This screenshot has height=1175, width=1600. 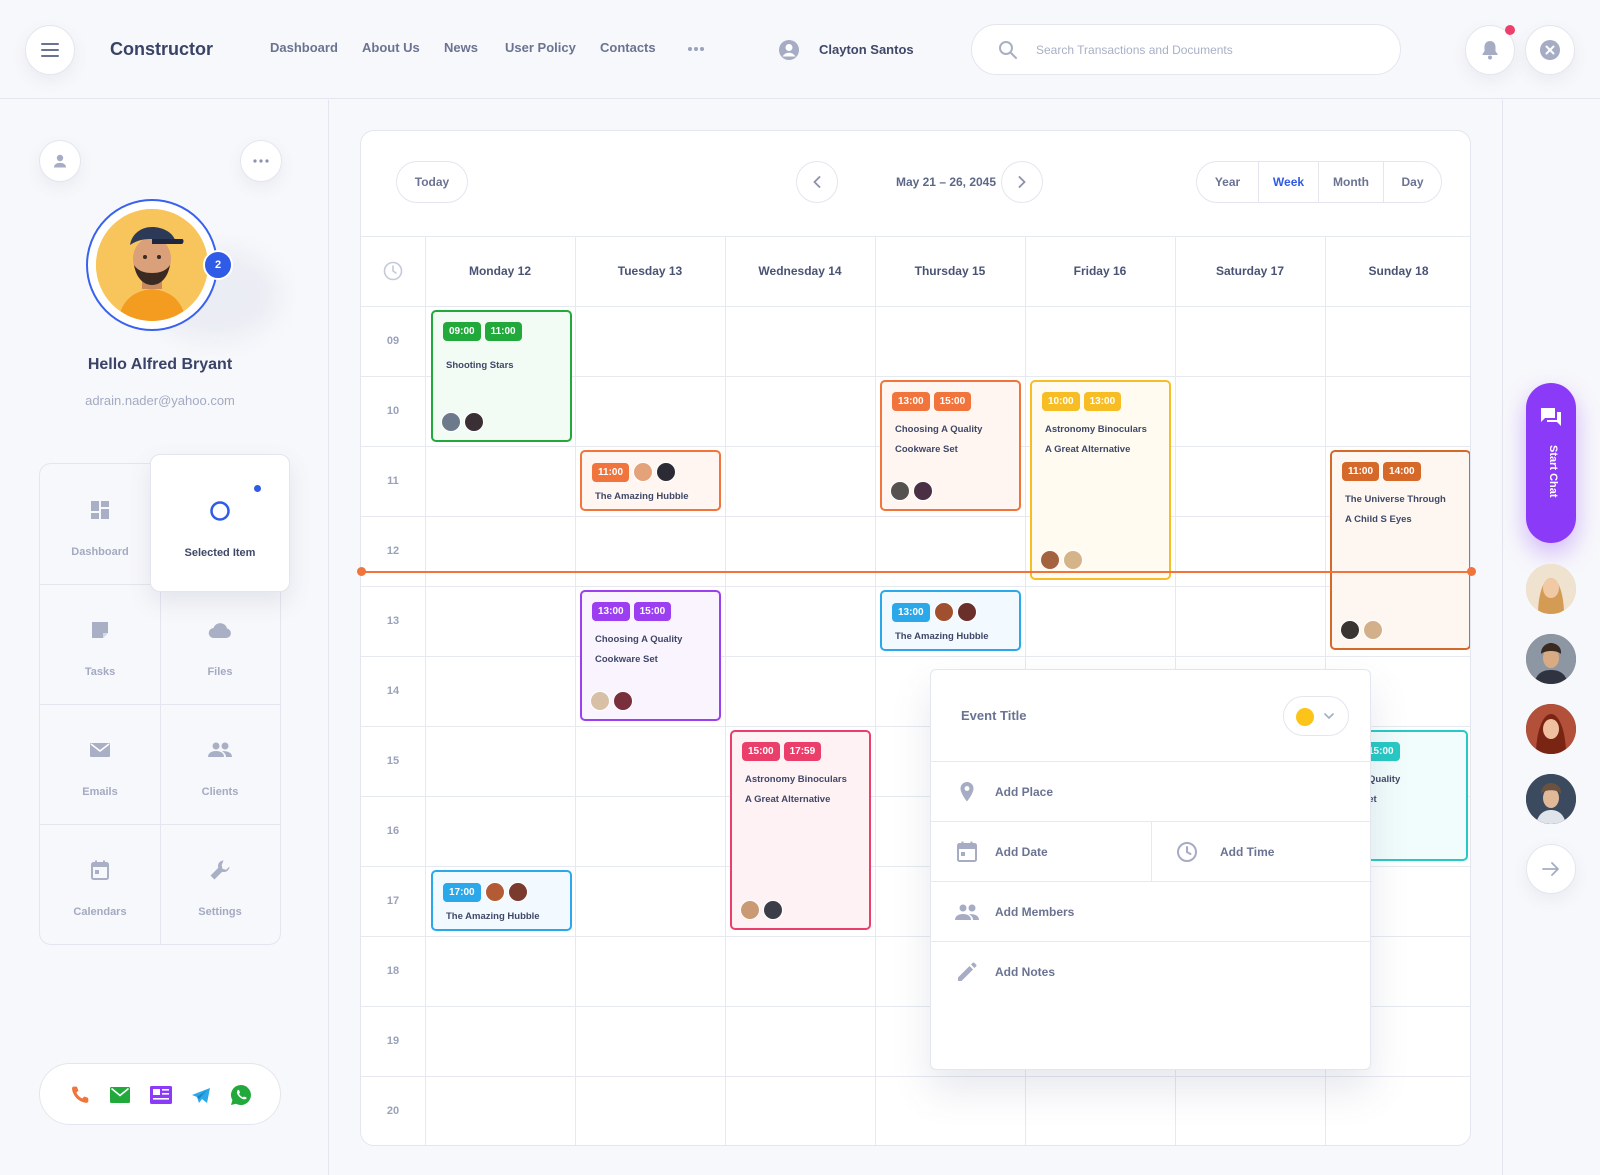 What do you see at coordinates (866, 49) in the screenshot?
I see `current-user-name: Clayton Santos` at bounding box center [866, 49].